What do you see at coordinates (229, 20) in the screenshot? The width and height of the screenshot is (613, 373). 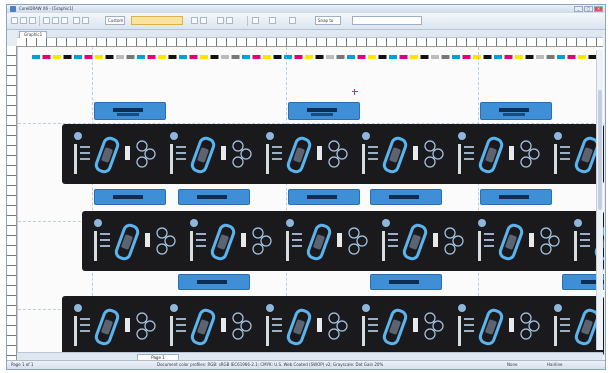 I see `full-screen-icon` at bounding box center [229, 20].